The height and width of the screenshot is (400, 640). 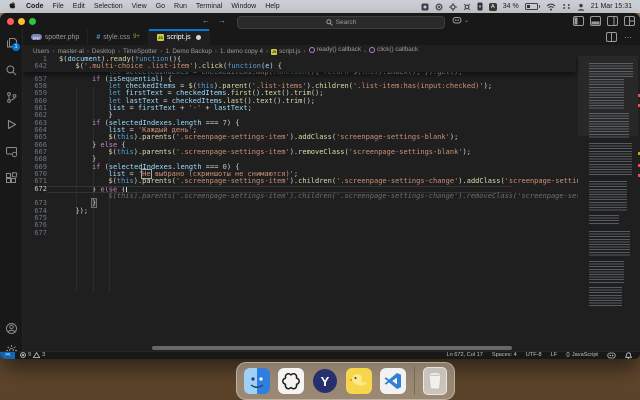 I want to click on status-copilot, so click(x=611, y=355).